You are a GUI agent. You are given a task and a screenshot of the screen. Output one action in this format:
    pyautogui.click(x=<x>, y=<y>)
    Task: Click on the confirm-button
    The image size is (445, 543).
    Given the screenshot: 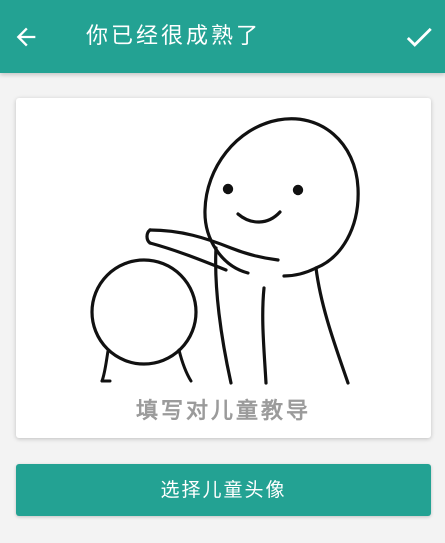 What is the action you would take?
    pyautogui.click(x=419, y=37)
    